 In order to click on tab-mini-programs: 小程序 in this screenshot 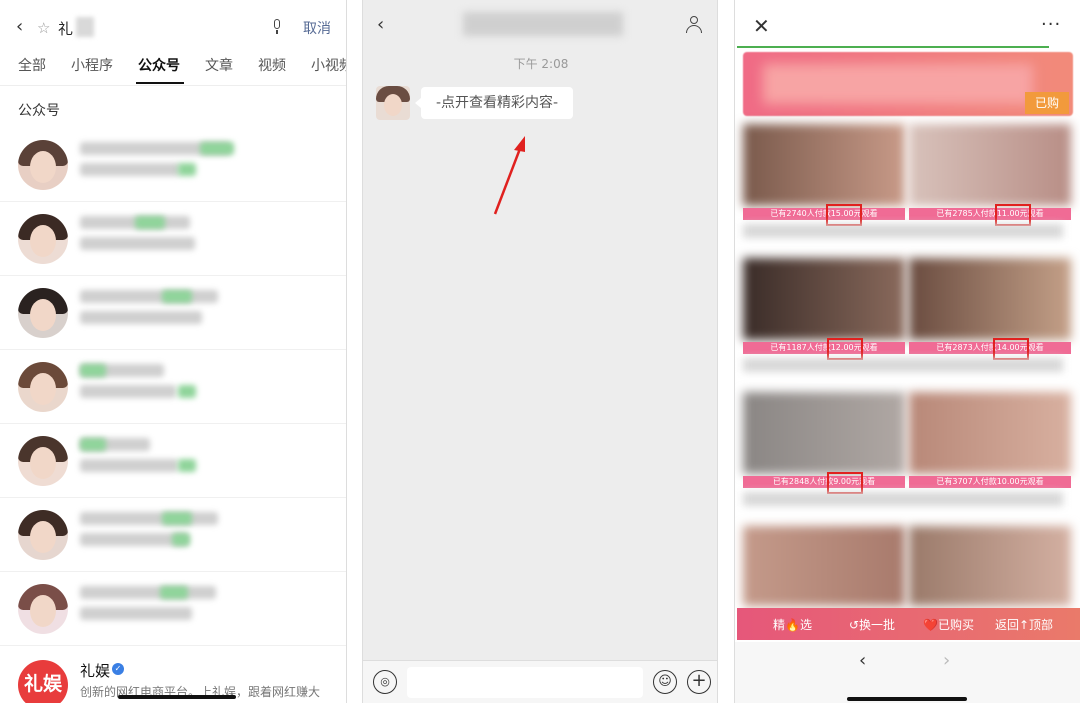, I will do `click(92, 65)`.